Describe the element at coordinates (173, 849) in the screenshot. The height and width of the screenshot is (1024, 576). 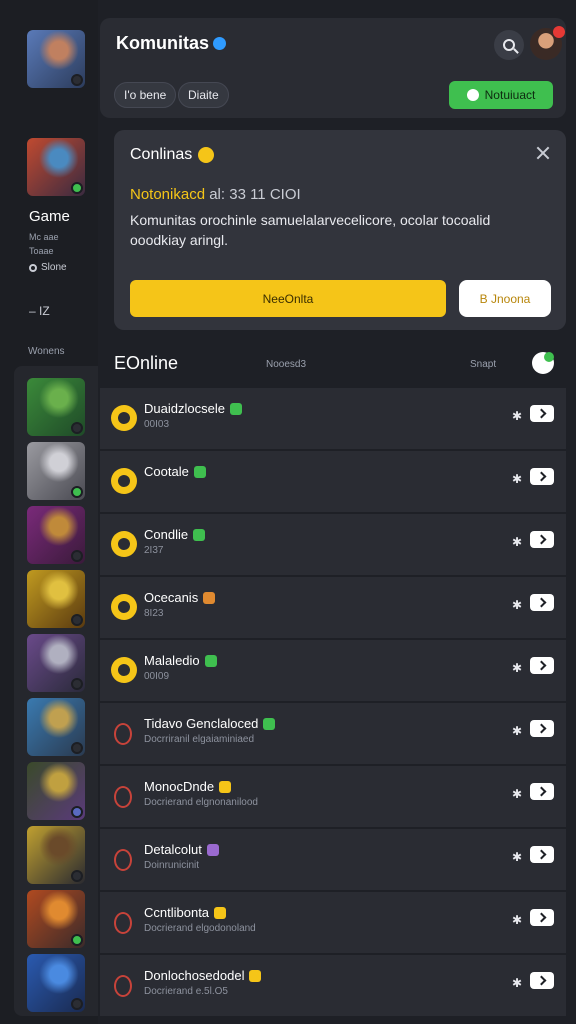
I see `member-name-text: Detalcolut` at that location.